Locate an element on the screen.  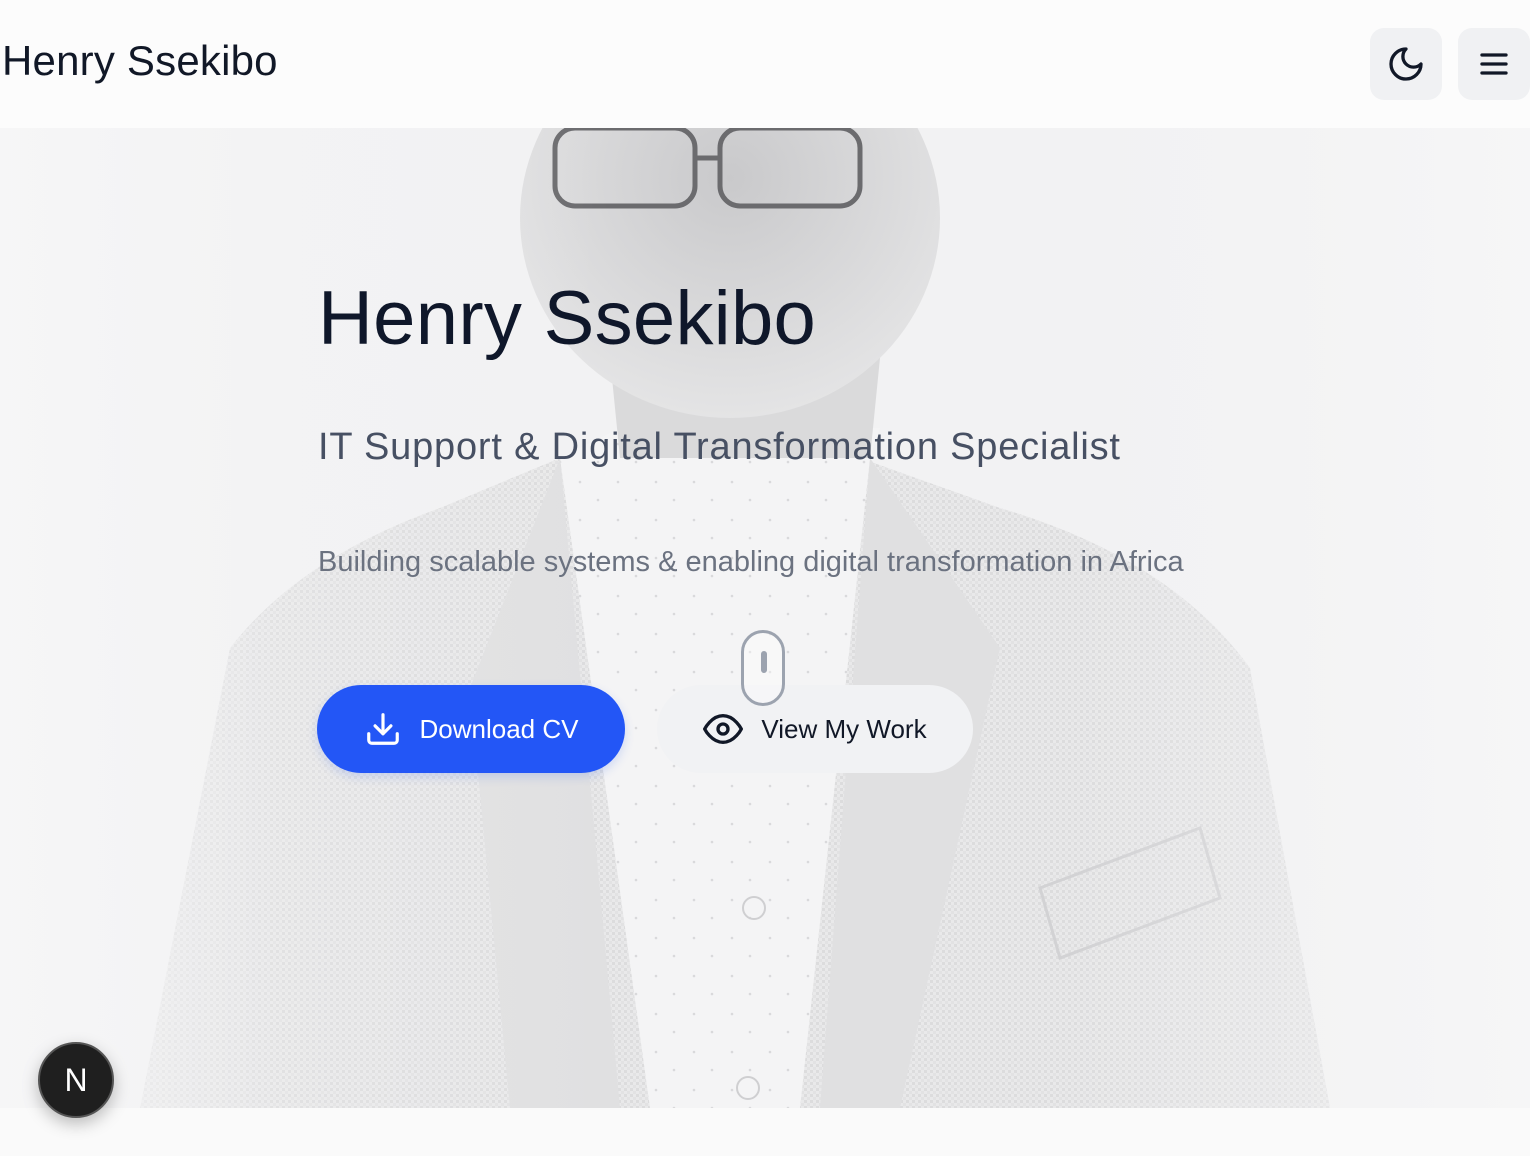
mouse-scroll-icon is located at coordinates (763, 668).